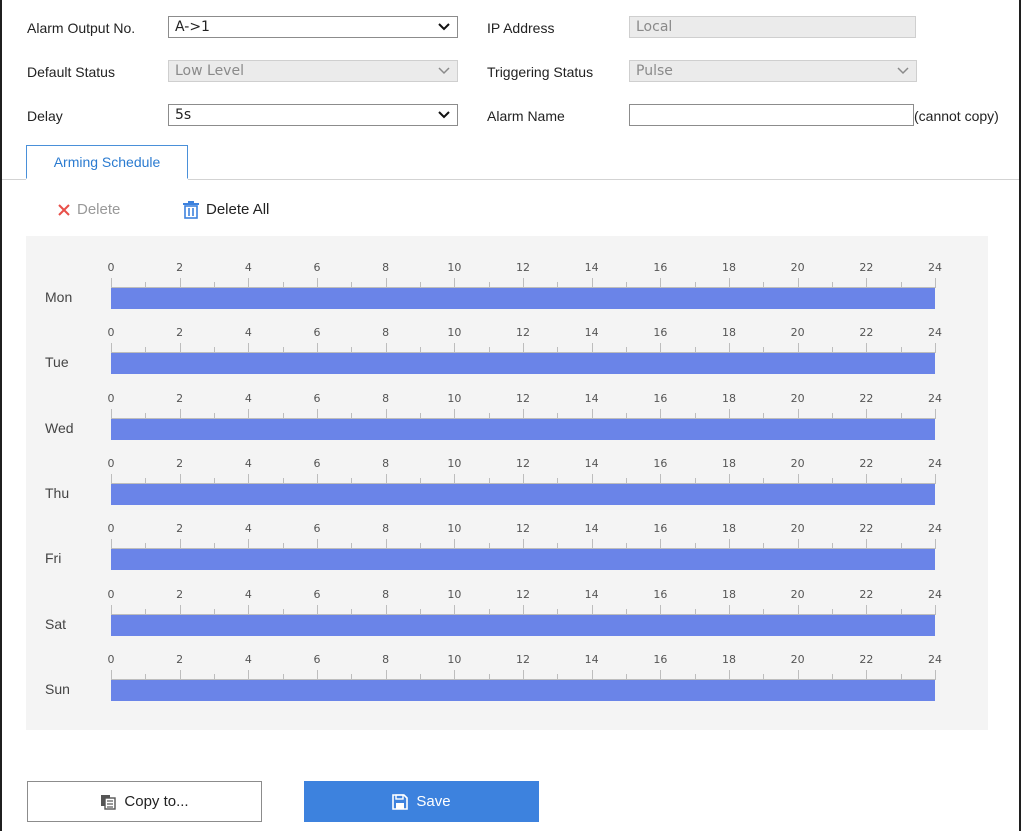 The height and width of the screenshot is (831, 1021). What do you see at coordinates (771, 115) in the screenshot?
I see `alarm-name-input` at bounding box center [771, 115].